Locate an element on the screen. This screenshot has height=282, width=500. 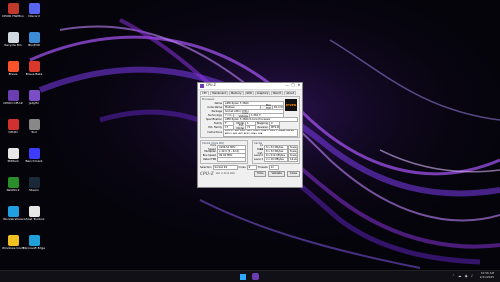
stepping-label: Stepping is located at coordinates (262, 123).